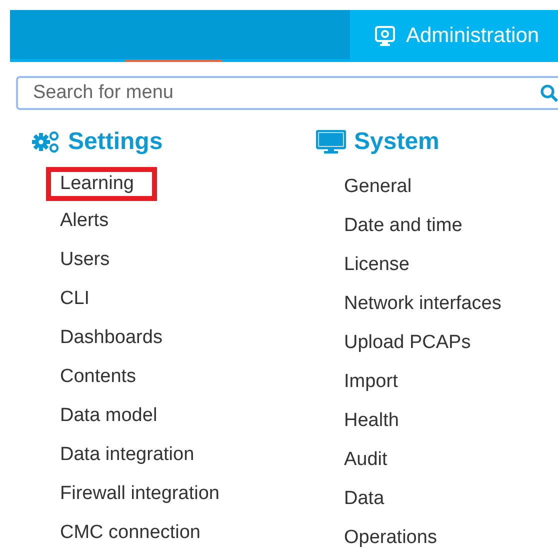 This screenshot has width=558, height=555. What do you see at coordinates (371, 386) in the screenshot?
I see `menu-item: Import` at bounding box center [371, 386].